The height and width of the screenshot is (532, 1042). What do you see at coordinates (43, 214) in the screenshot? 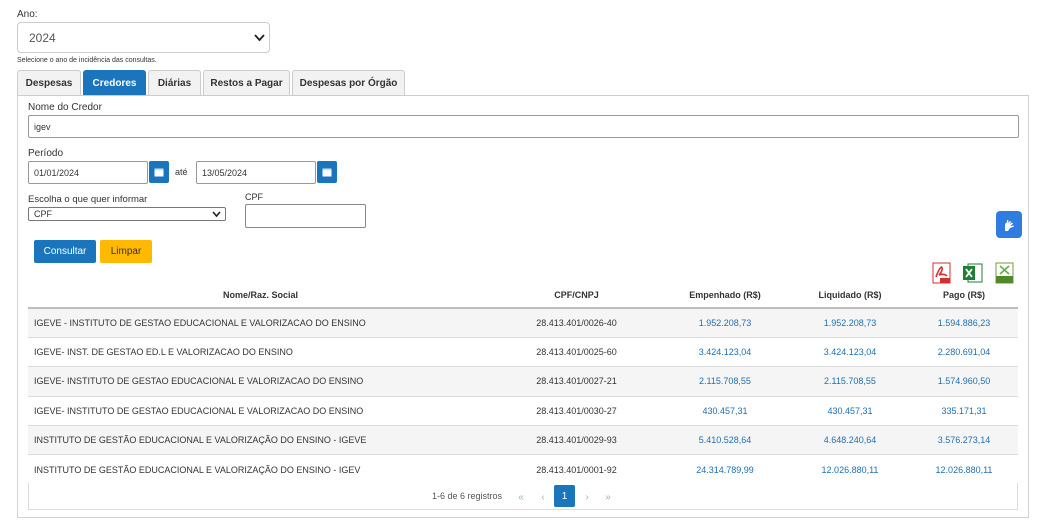
I see `choose-select-value: CPF` at bounding box center [43, 214].